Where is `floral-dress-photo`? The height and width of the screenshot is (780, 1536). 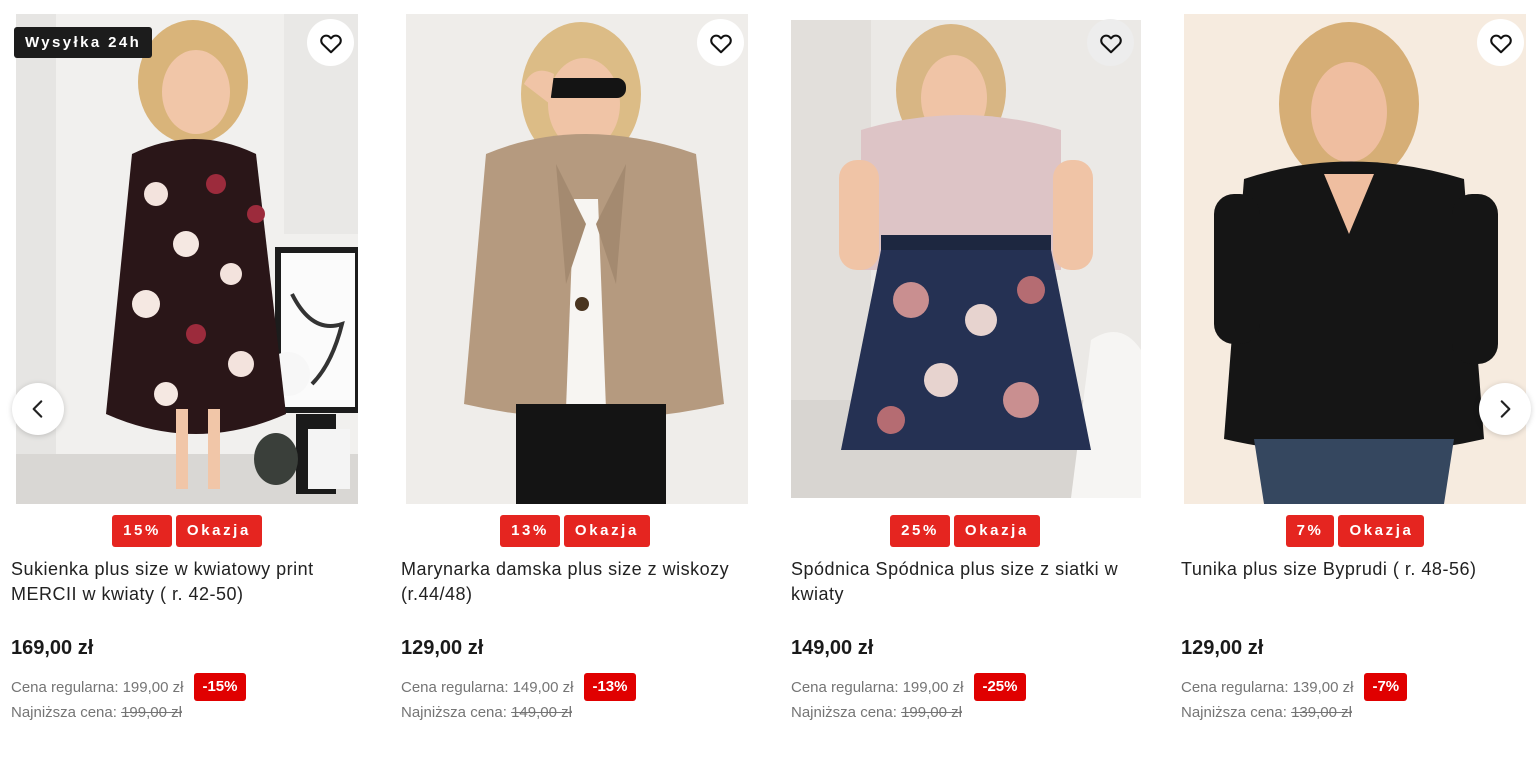
floral-dress-photo is located at coordinates (187, 259).